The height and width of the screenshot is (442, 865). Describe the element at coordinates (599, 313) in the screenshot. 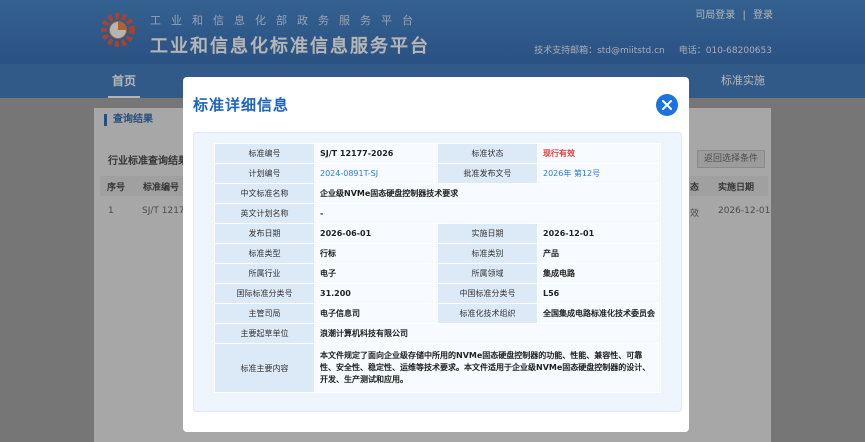

I see `tc-value: 全国集成电路标准化技术委员会` at that location.